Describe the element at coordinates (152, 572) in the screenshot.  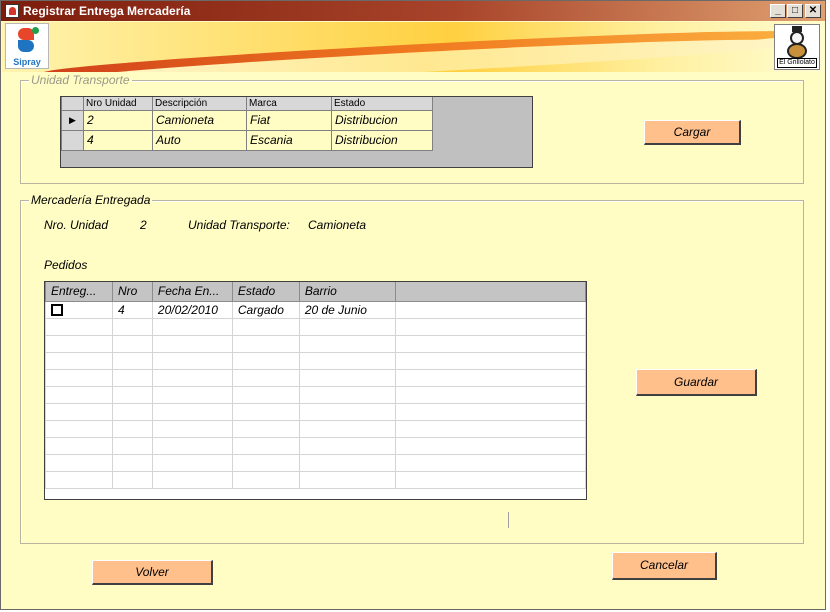
I see `volver-button: Volver` at that location.